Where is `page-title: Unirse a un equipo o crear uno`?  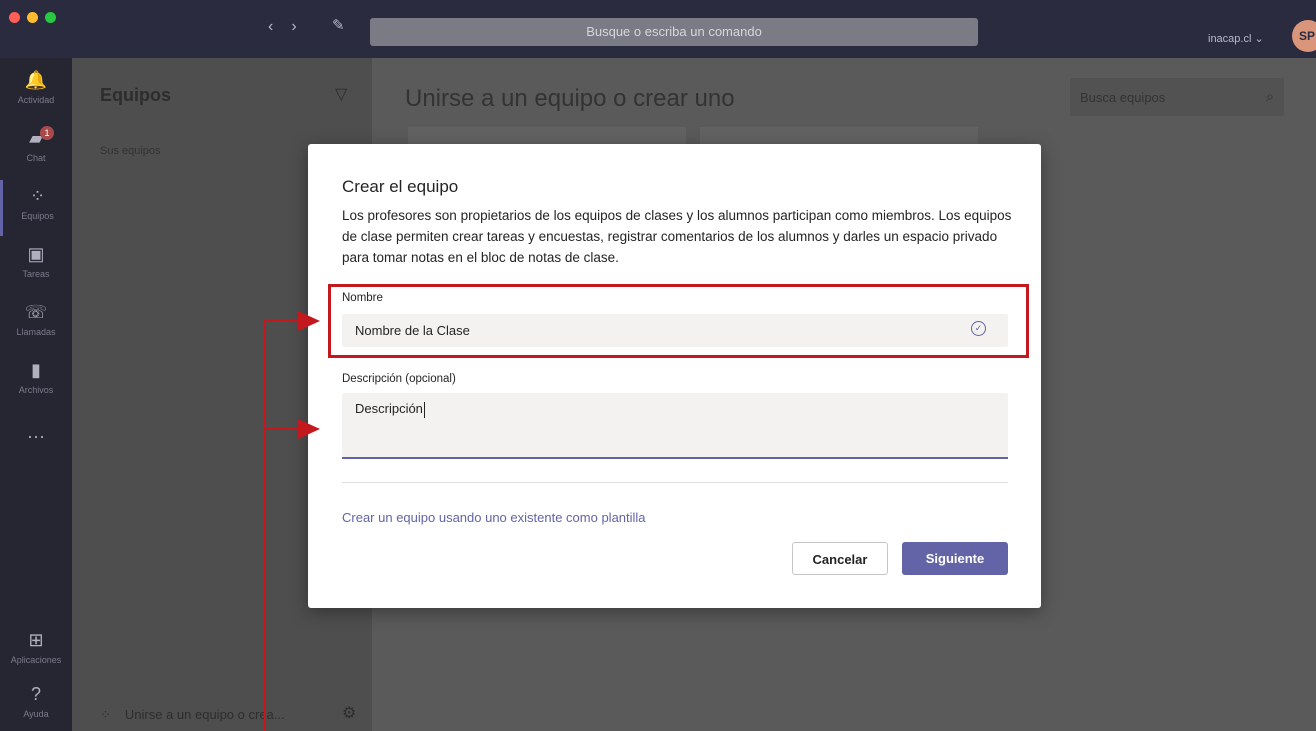 page-title: Unirse a un equipo o crear uno is located at coordinates (570, 98).